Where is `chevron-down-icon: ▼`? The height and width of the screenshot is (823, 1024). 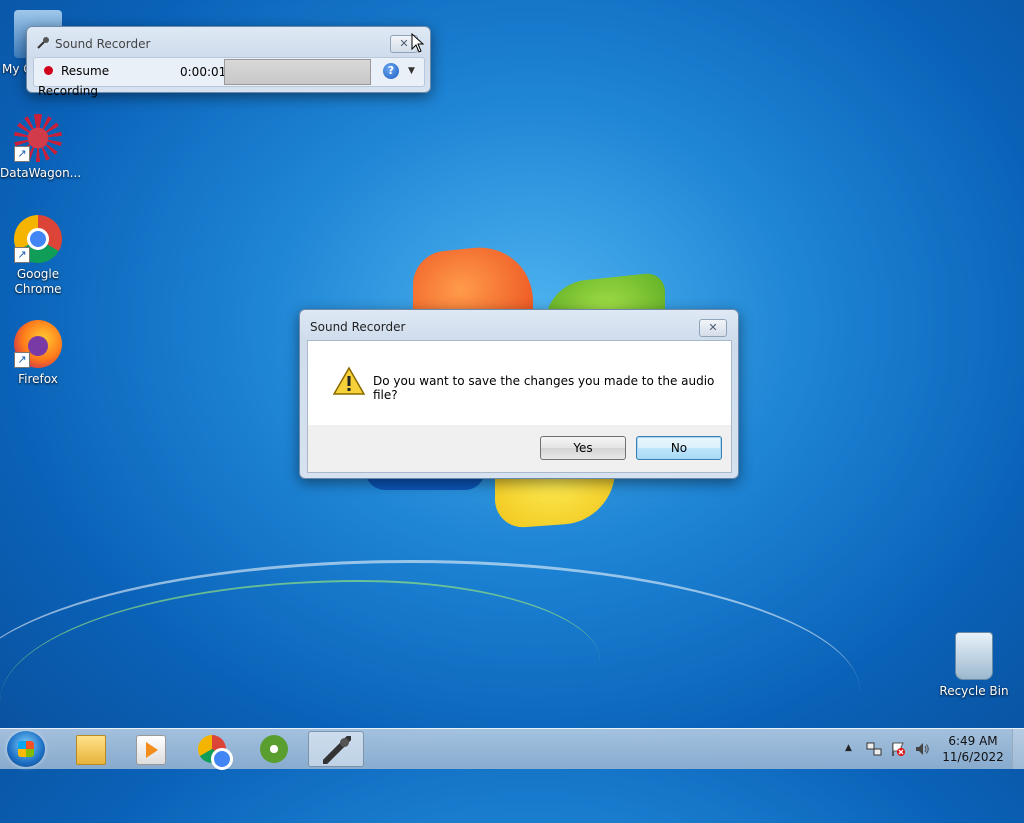
chevron-down-icon: ▼ is located at coordinates (411, 71).